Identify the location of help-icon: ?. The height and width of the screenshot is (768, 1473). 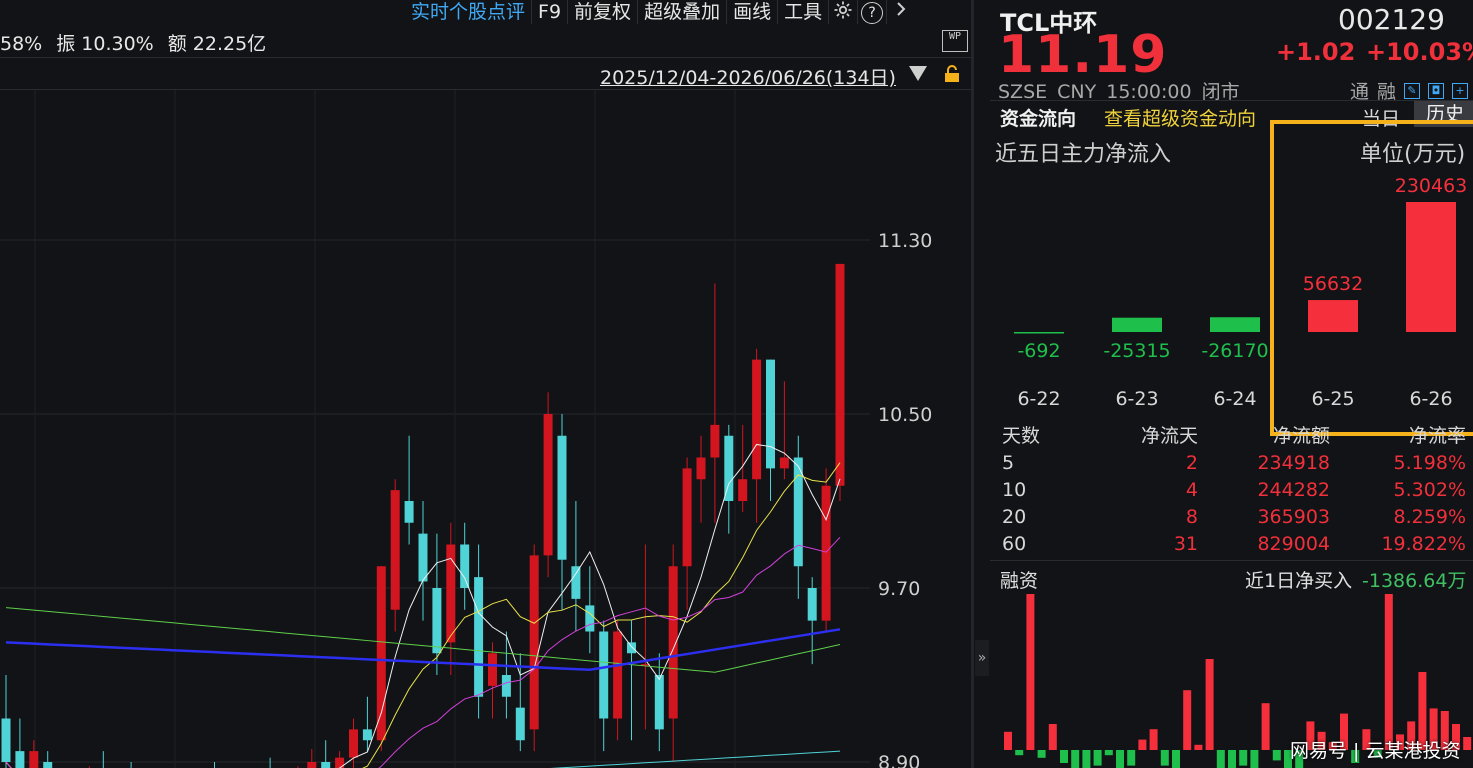
(873, 12).